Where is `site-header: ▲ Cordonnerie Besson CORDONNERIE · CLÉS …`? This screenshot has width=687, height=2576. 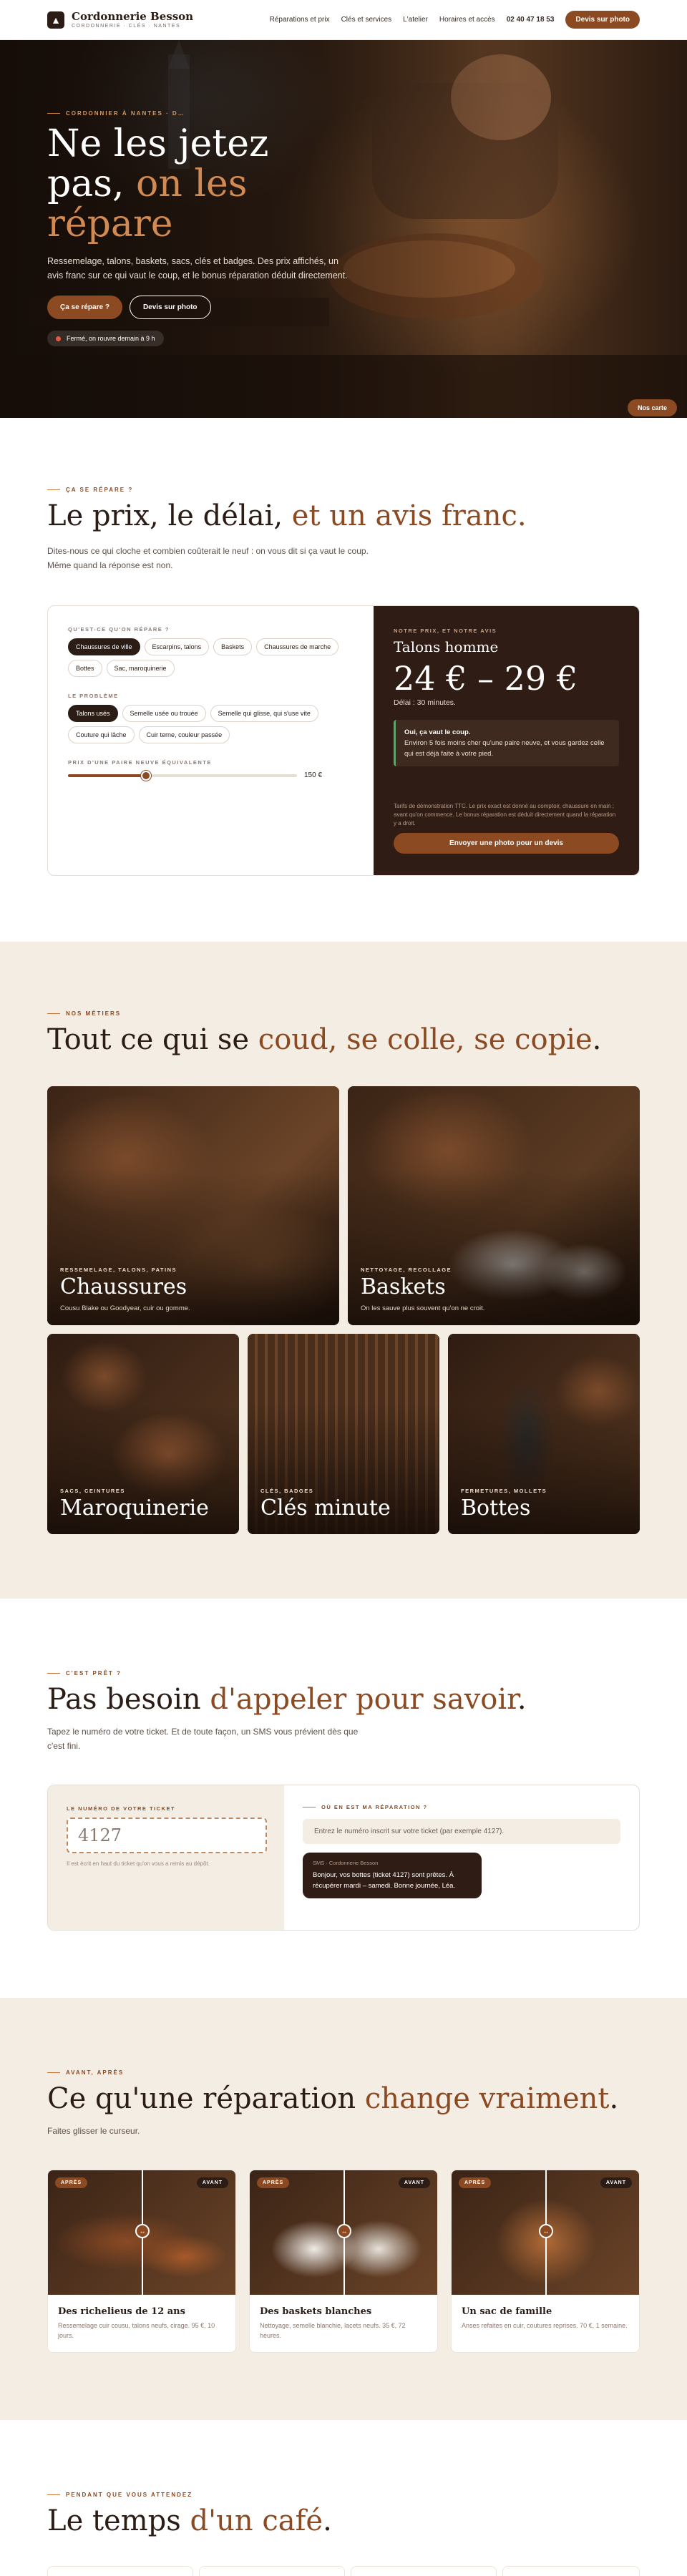
site-header: ▲ Cordonnerie Besson CORDONNERIE · CLÉS … is located at coordinates (343, 20).